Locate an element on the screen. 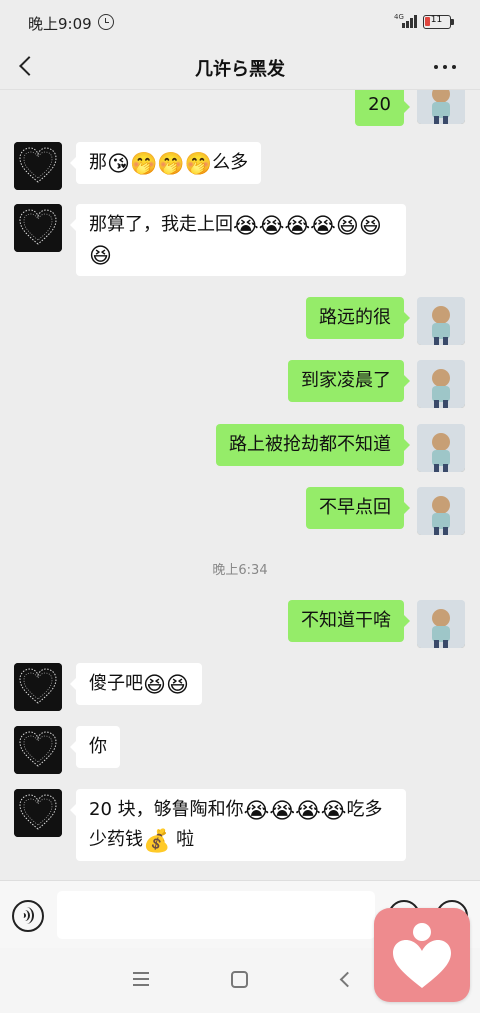 This screenshot has height=1013, width=480. message-input is located at coordinates (216, 915).